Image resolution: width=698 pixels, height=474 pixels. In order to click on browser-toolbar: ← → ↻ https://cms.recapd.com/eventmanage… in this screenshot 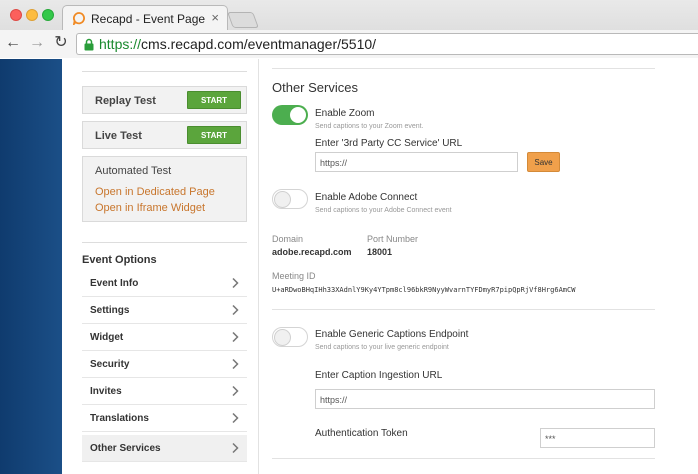, I will do `click(349, 44)`.